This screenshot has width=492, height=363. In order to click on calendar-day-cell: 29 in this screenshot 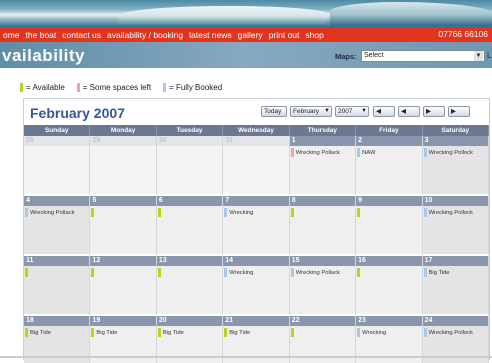, I will do `click(123, 166)`.